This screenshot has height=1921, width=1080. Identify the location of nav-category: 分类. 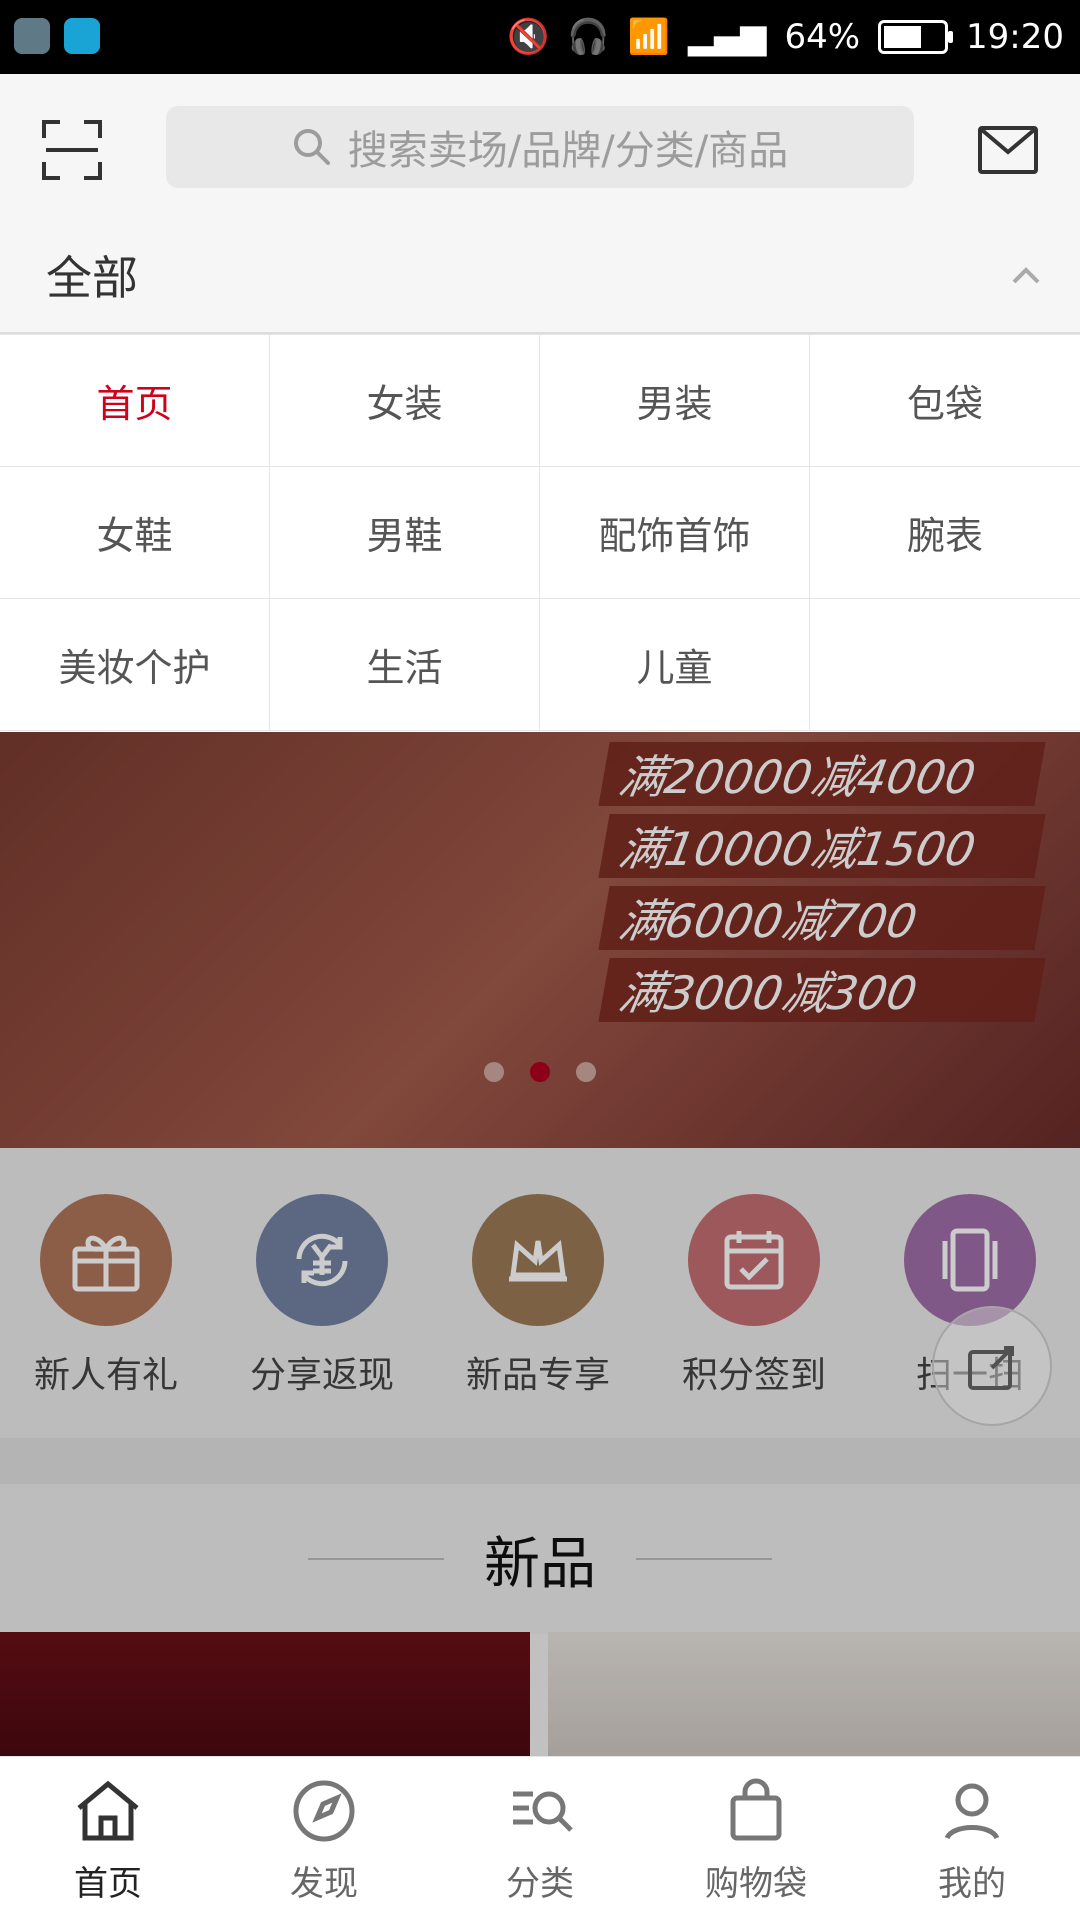
(540, 1839).